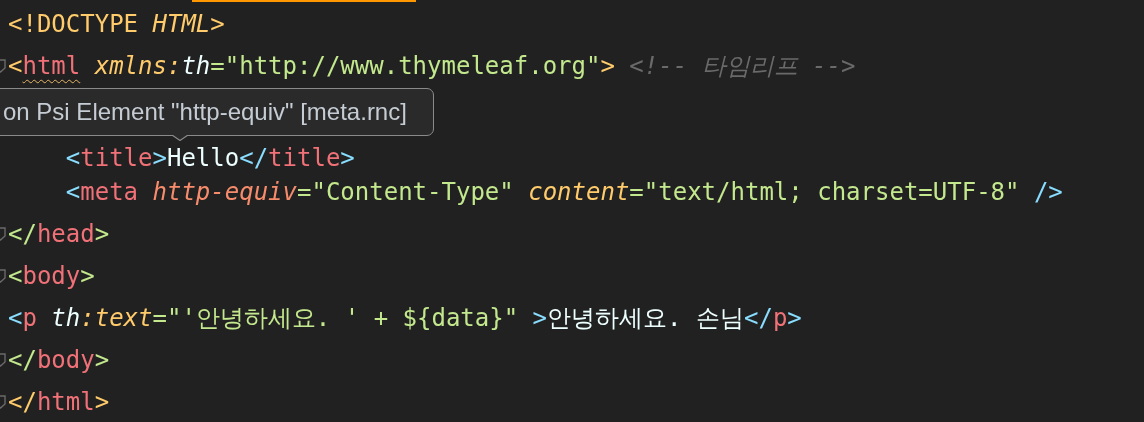  I want to click on code-line: <meta http-equiv="Content-Type" content="text/html; charset=UTF-8" />, so click(563, 192).